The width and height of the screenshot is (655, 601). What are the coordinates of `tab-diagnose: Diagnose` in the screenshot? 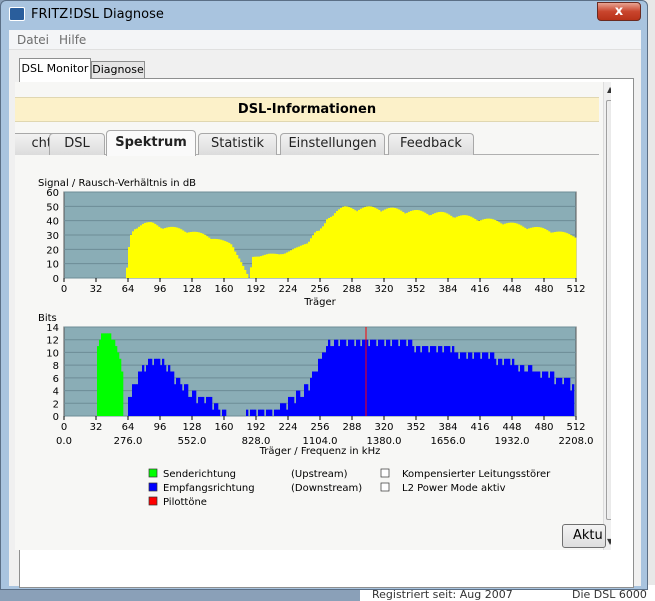 It's located at (118, 70).